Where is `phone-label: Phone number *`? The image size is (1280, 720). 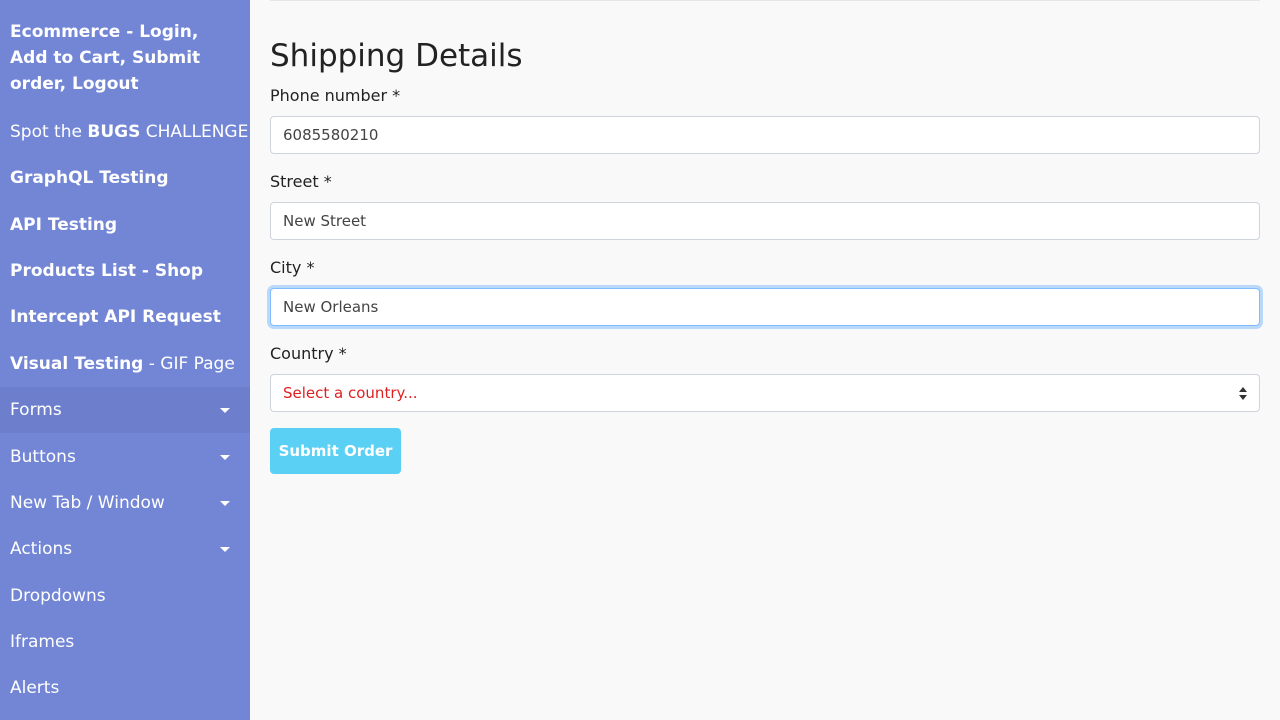 phone-label: Phone number * is located at coordinates (335, 95).